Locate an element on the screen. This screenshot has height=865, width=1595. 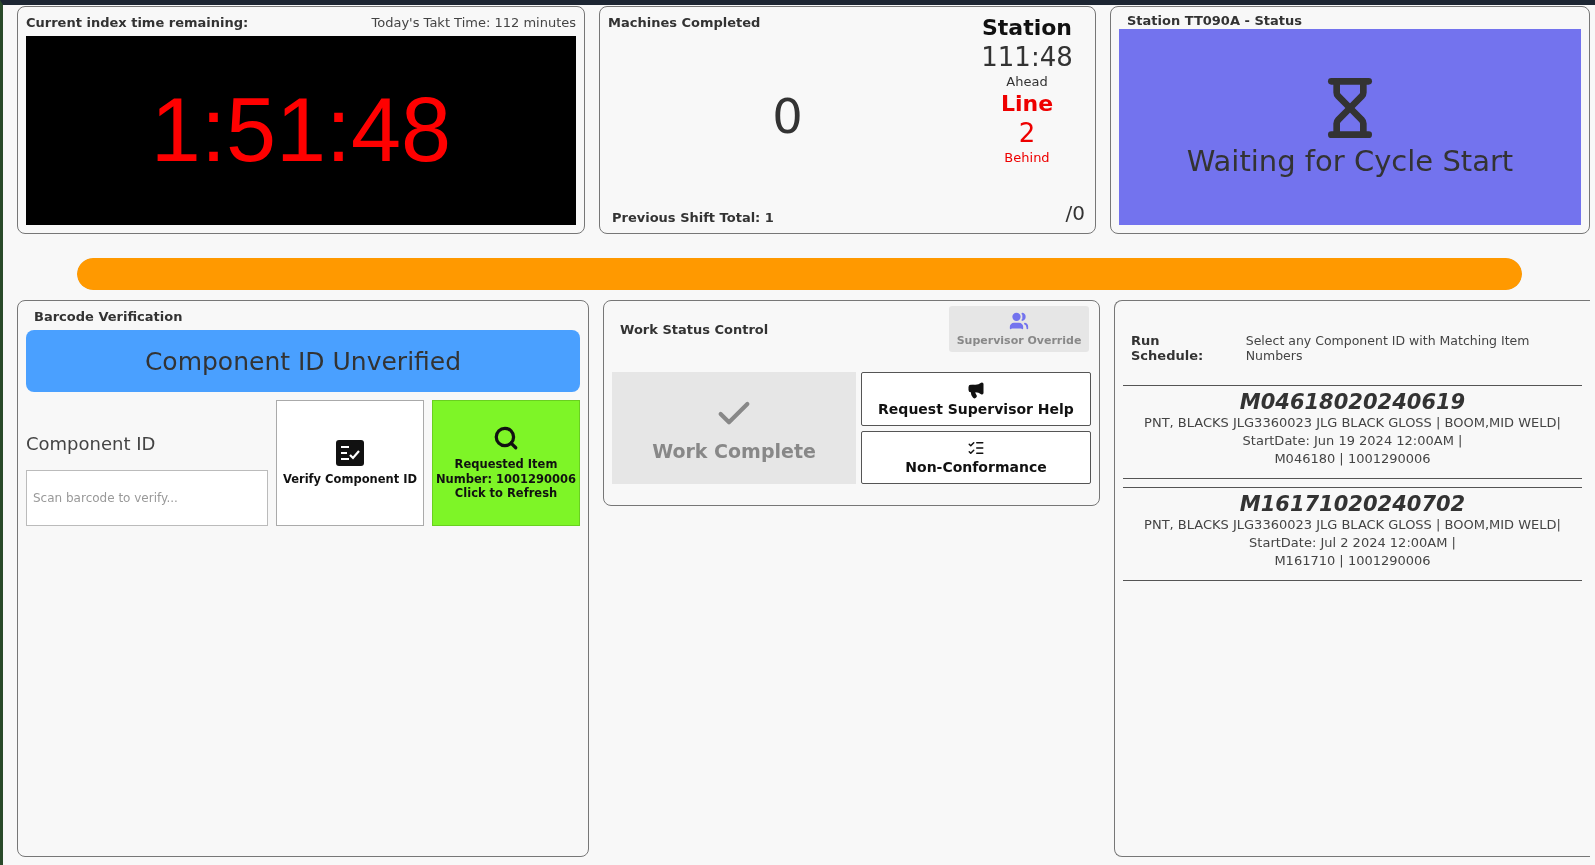
schedule-item: M16171020240702 PNT, BLACKS JLG3360023 JLG BLACK GLOSS | BOOM,MID WELD| StartDate: Jul 2 2024 12:00AM | M161710 | 1001290006 is located at coordinates (1352, 534).